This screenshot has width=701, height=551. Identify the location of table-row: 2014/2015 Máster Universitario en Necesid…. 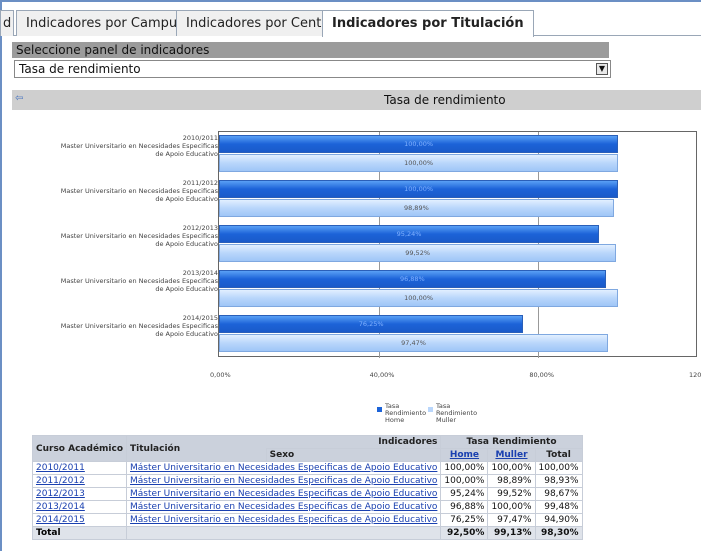
(307, 520).